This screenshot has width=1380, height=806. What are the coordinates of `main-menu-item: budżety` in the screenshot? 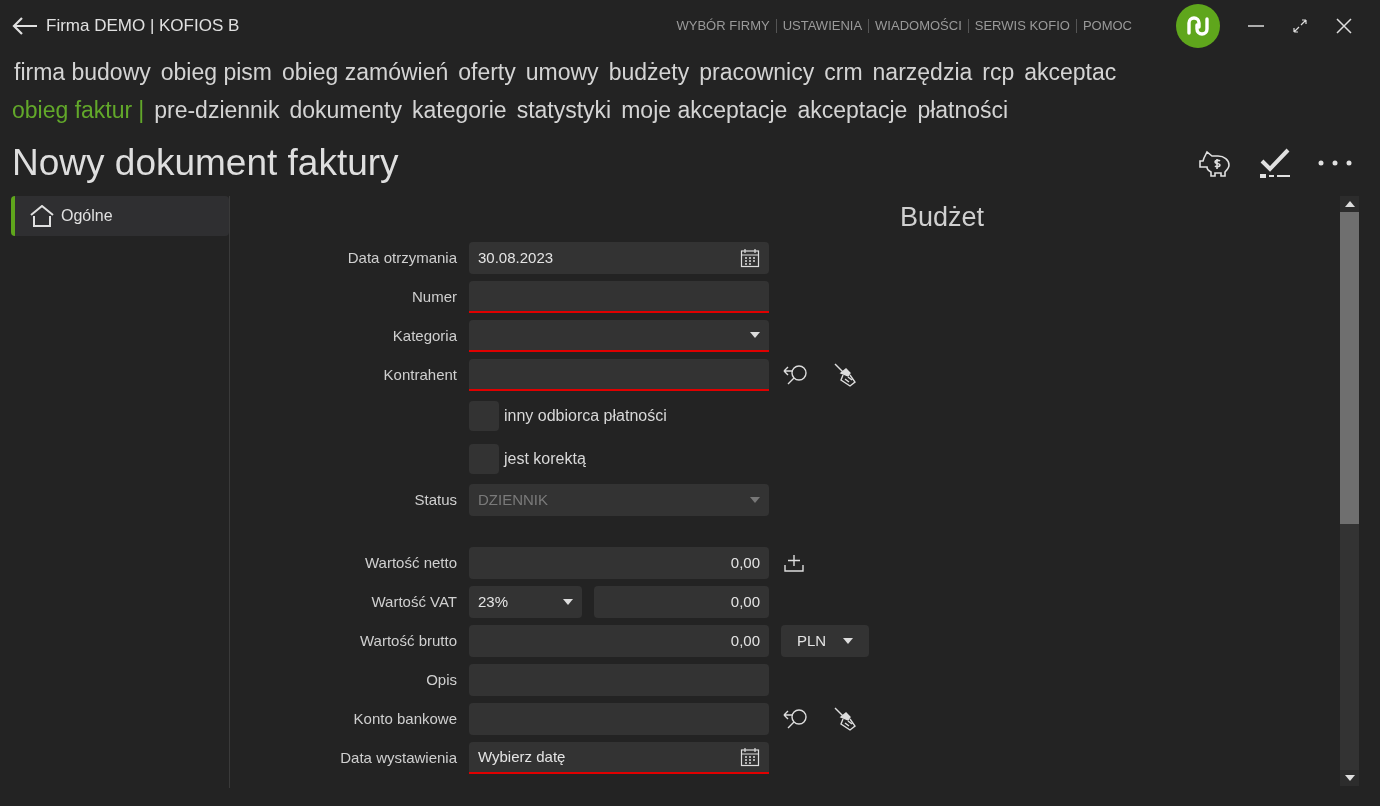 It's located at (649, 72).